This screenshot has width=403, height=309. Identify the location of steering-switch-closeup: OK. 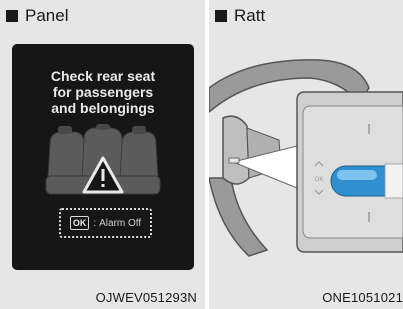
(349, 172).